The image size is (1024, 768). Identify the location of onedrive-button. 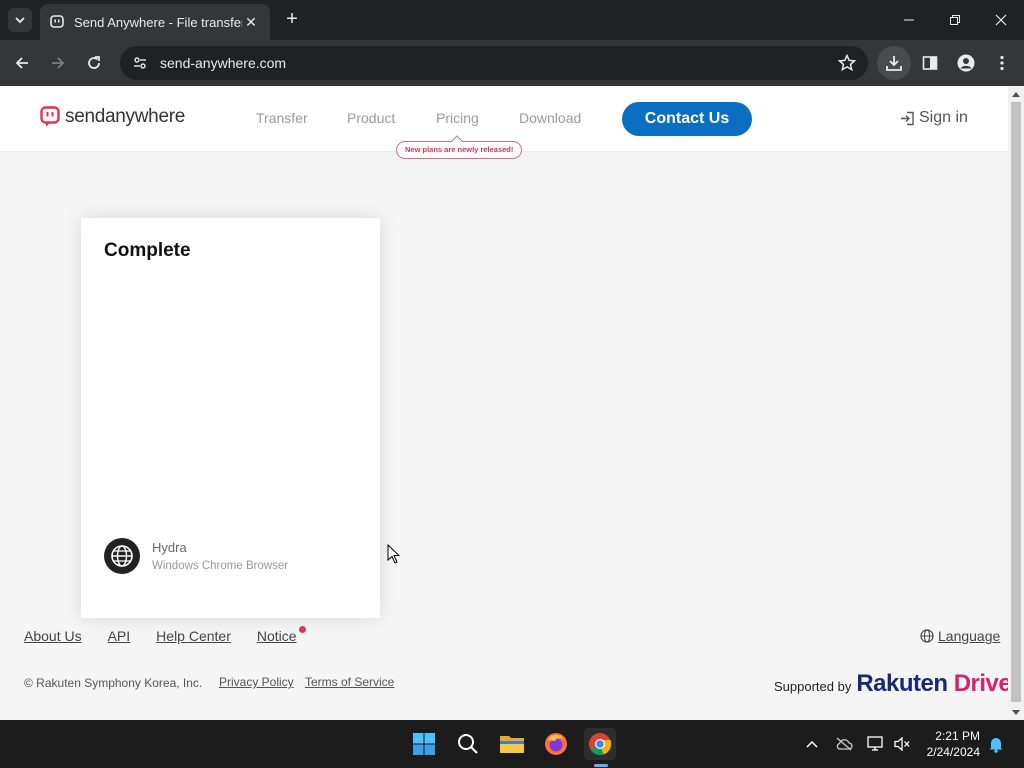
(844, 744).